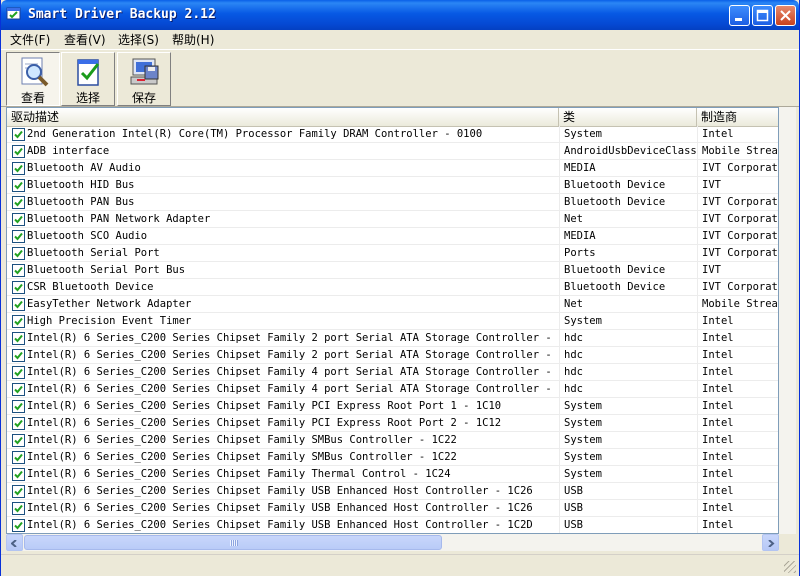  What do you see at coordinates (790, 567) in the screenshot?
I see `resize-grip` at bounding box center [790, 567].